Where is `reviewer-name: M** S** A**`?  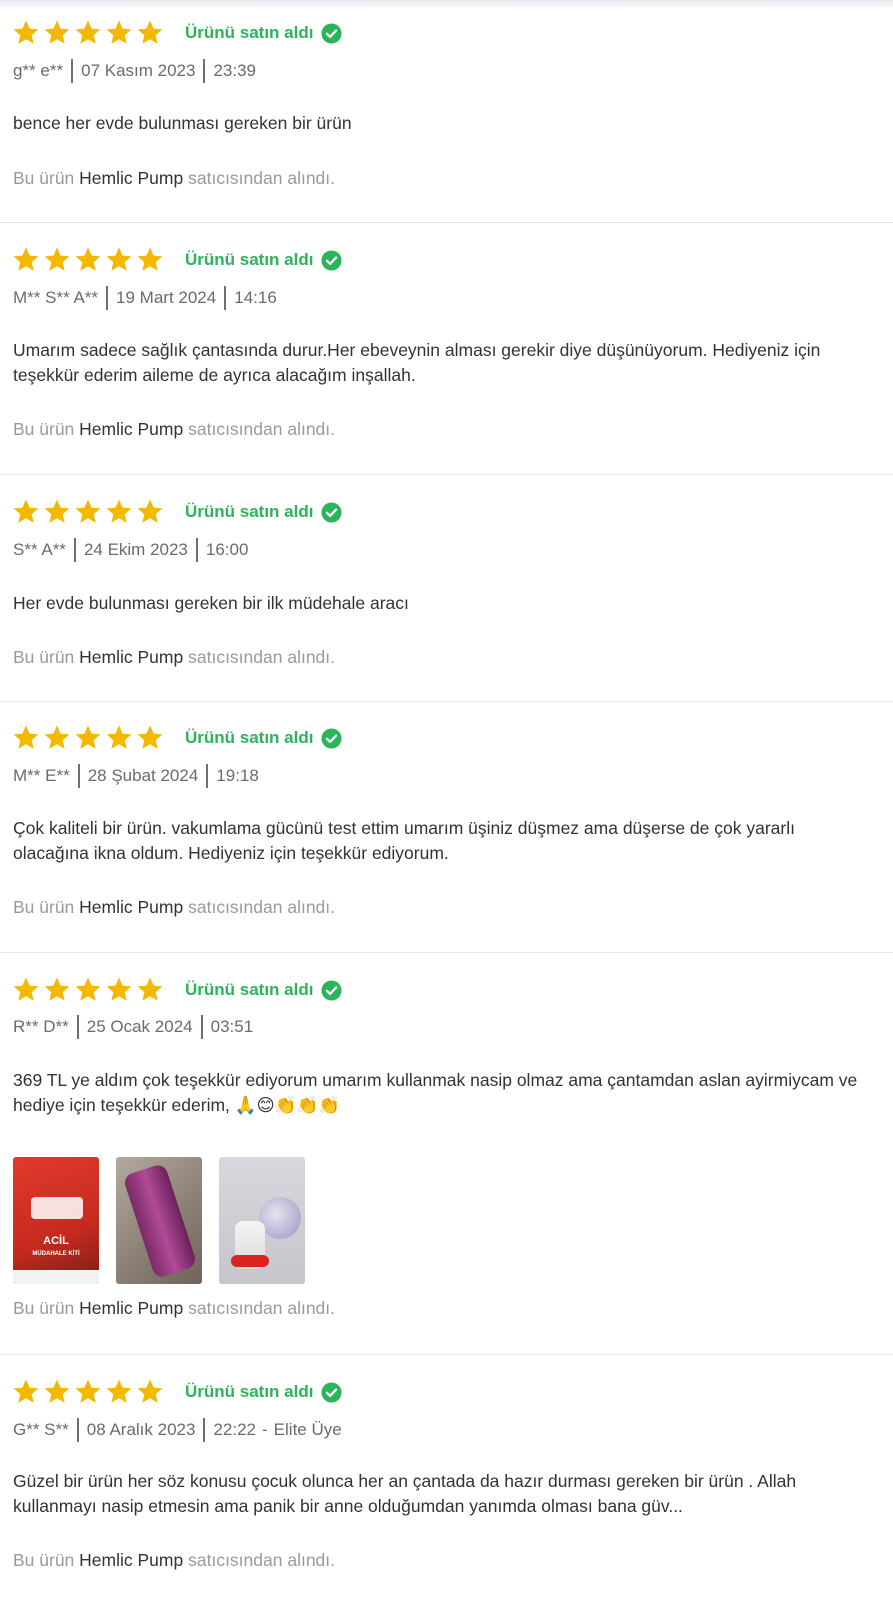
reviewer-name: M** S** A** is located at coordinates (56, 297).